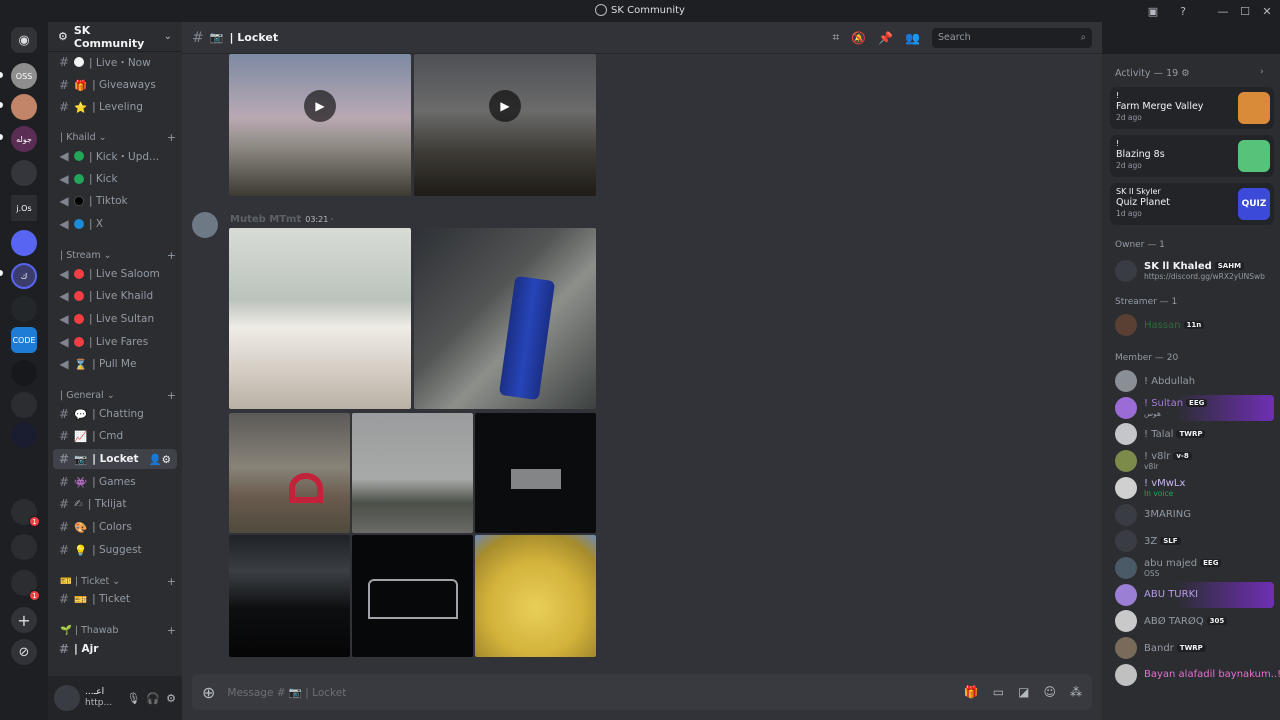 This screenshot has height=720, width=1280. I want to click on member-row: 3MARING, so click(1192, 515).